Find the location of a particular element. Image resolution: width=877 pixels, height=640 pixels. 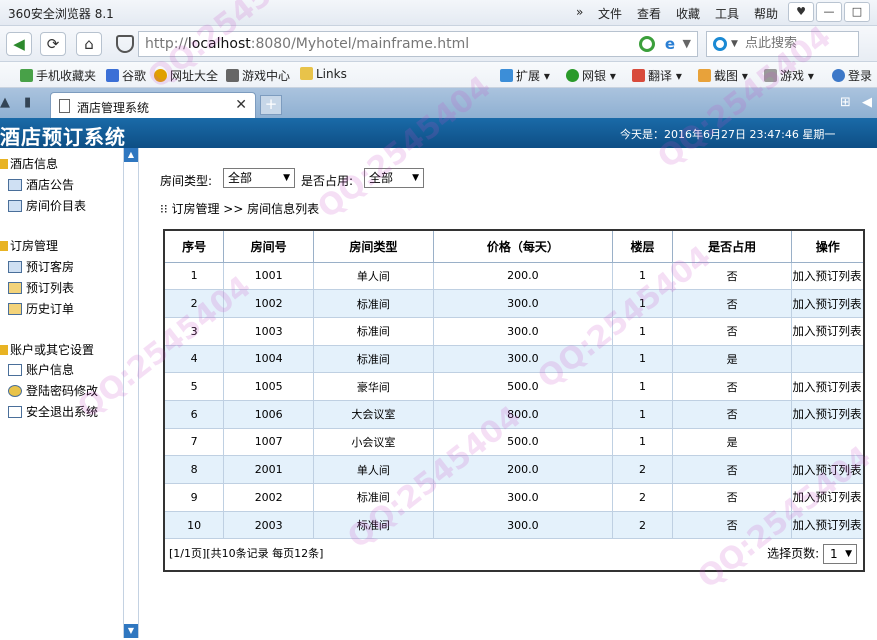

cell-room-number: 1003 is located at coordinates (269, 331).